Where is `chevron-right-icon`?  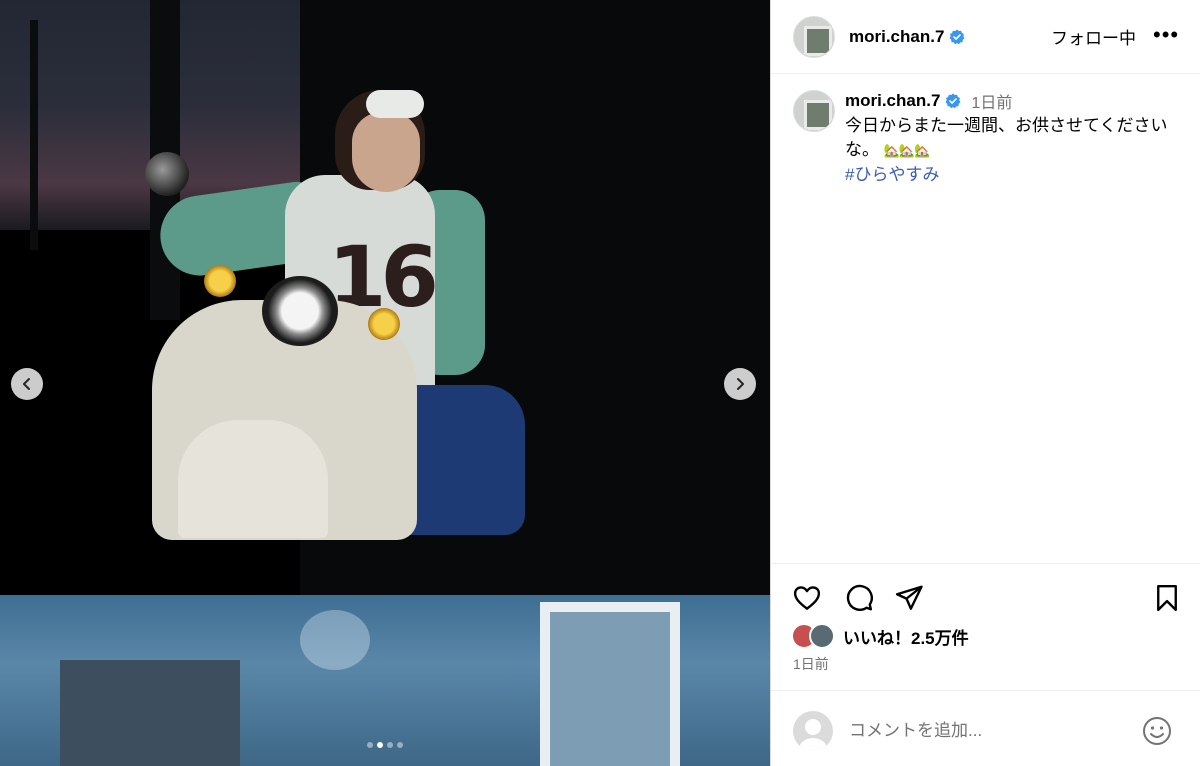 chevron-right-icon is located at coordinates (740, 384).